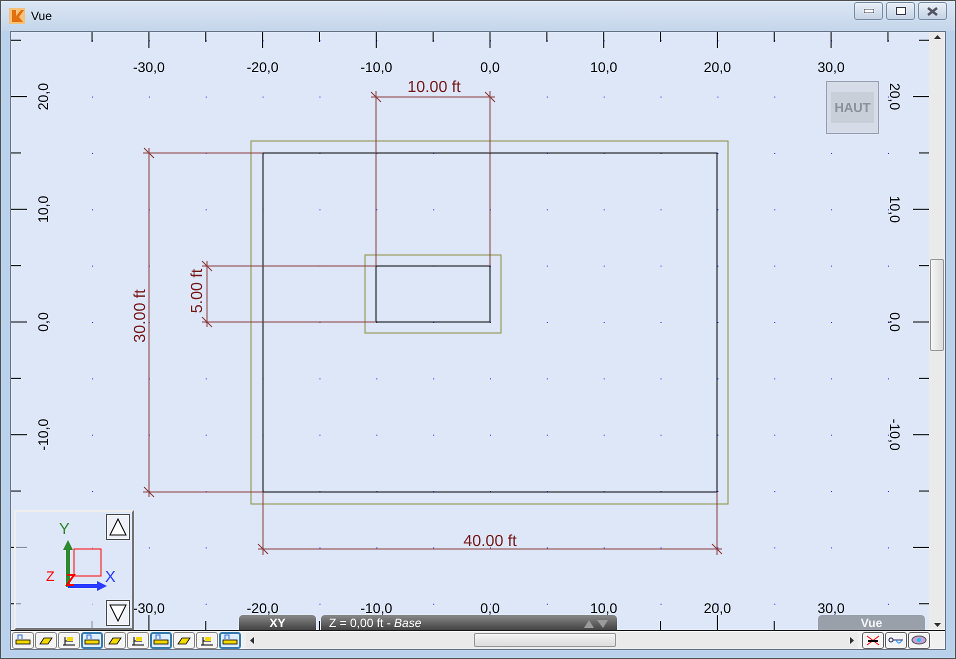 The image size is (956, 659). I want to click on inner-rectangle, so click(433, 294).